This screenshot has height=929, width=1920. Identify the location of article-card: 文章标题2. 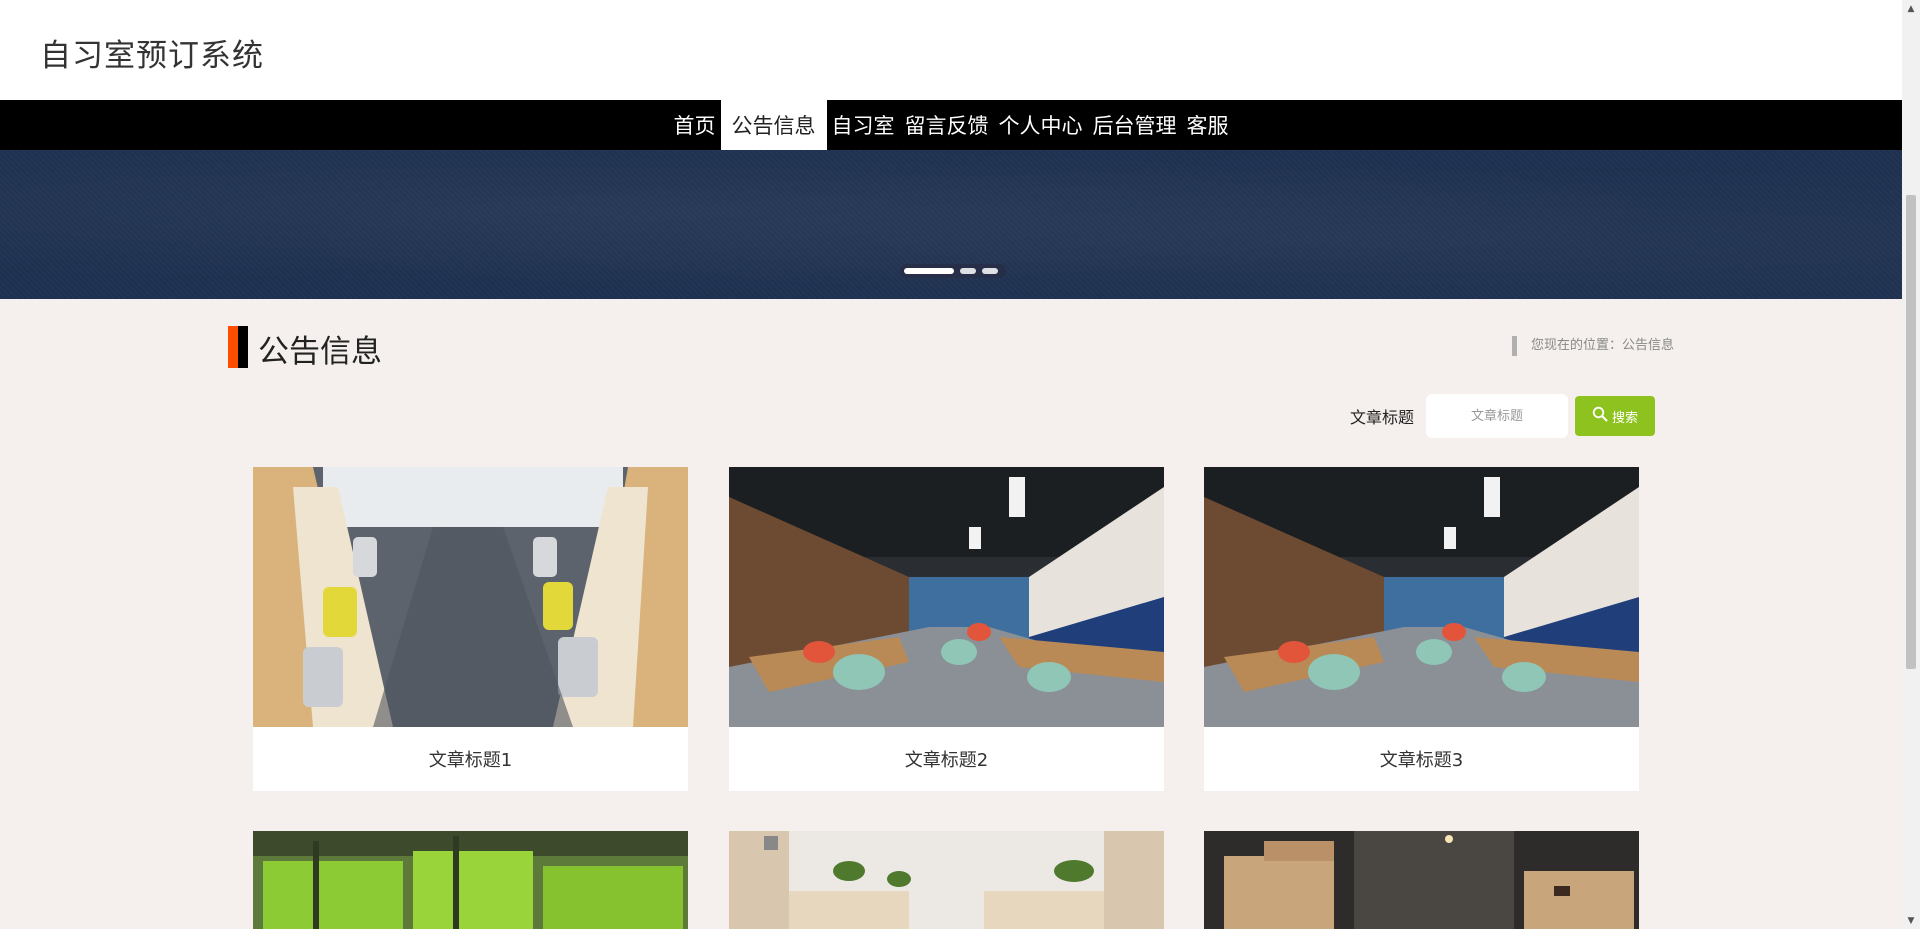
(946, 629).